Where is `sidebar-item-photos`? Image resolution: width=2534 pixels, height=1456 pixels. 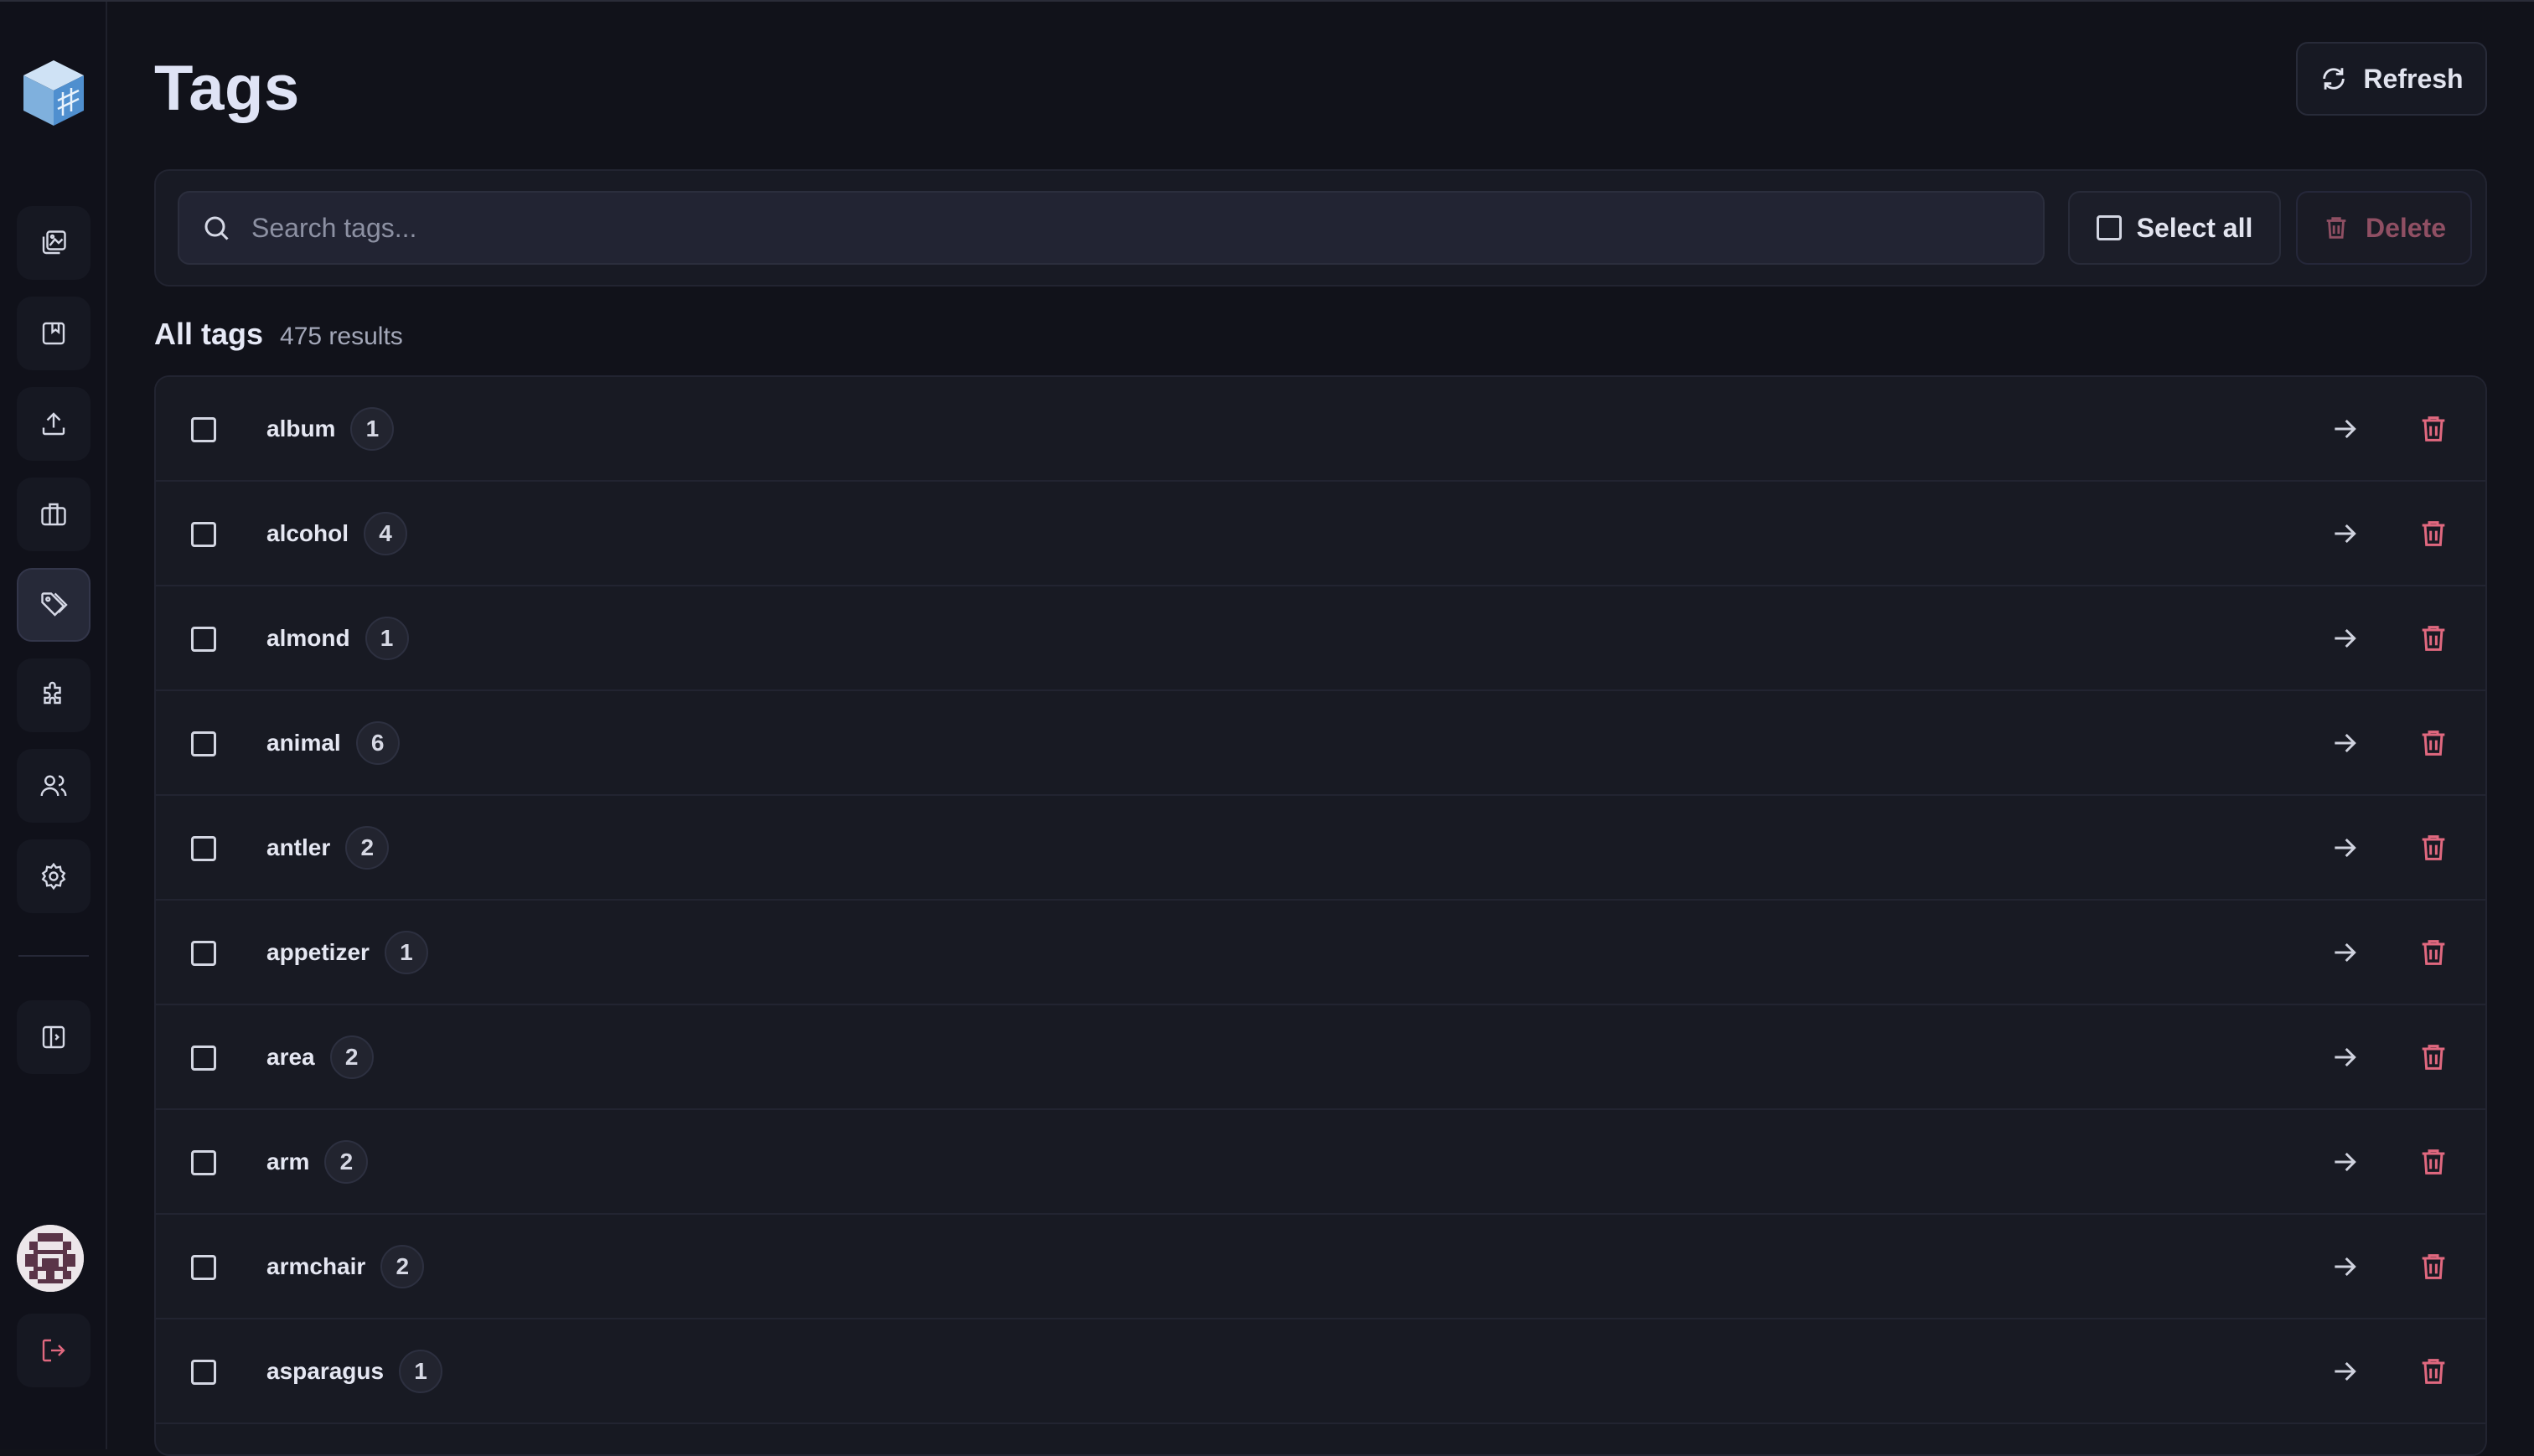 sidebar-item-photos is located at coordinates (53, 243).